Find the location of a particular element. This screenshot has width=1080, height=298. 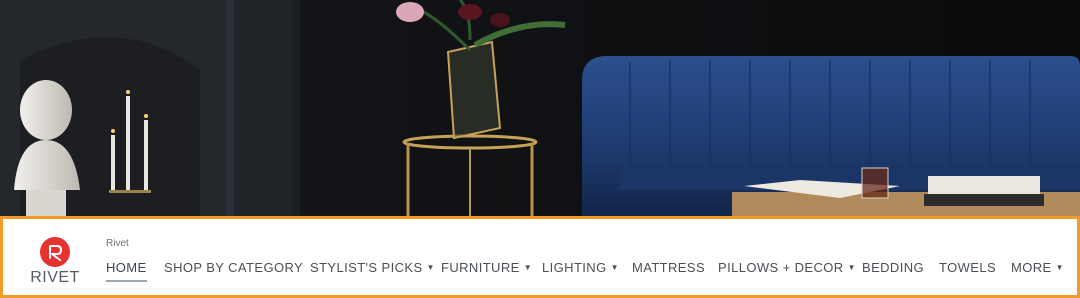

brand-logo: RIVET is located at coordinates (55, 262).